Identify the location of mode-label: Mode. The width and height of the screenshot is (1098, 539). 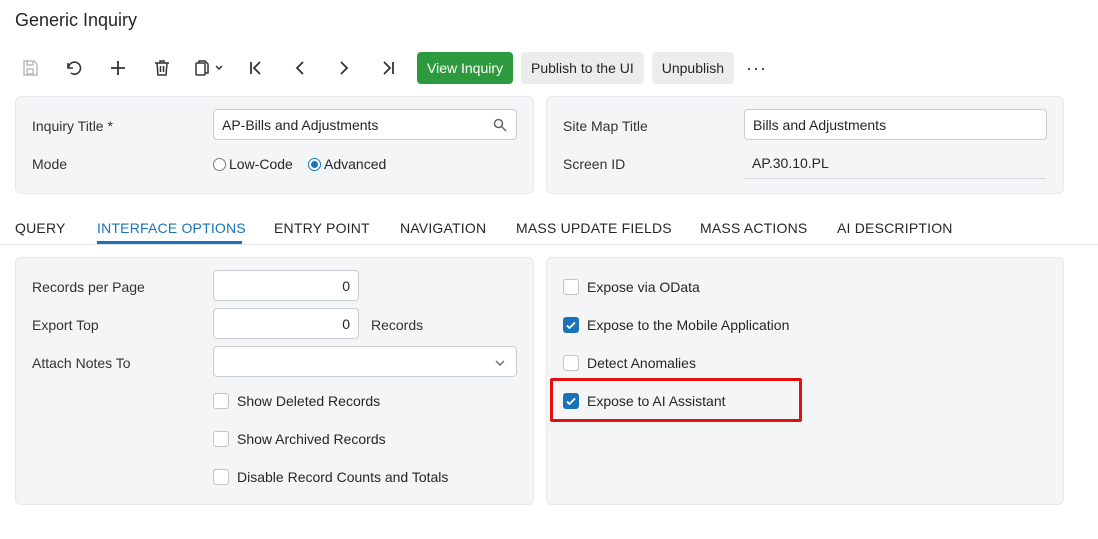
(50, 164).